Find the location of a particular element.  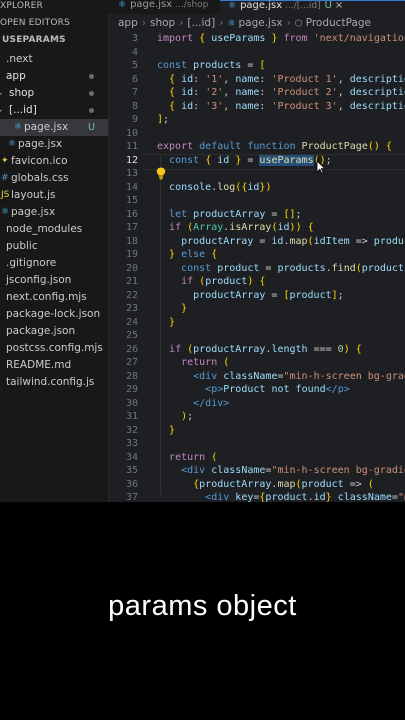

breadcrumb-item: app is located at coordinates (128, 23).